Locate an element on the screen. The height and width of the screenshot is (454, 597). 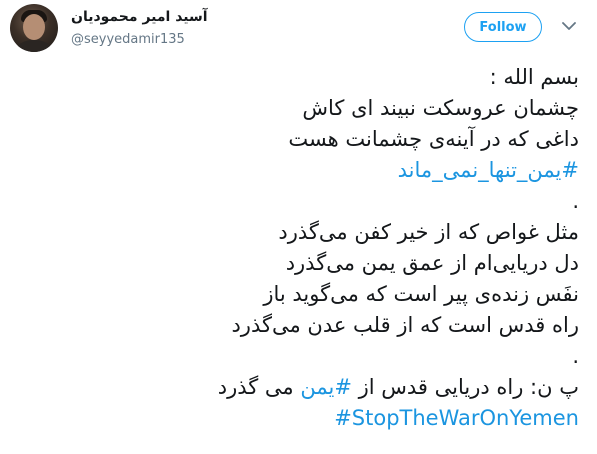
author-handle: @seyyedamir135 is located at coordinates (128, 39).